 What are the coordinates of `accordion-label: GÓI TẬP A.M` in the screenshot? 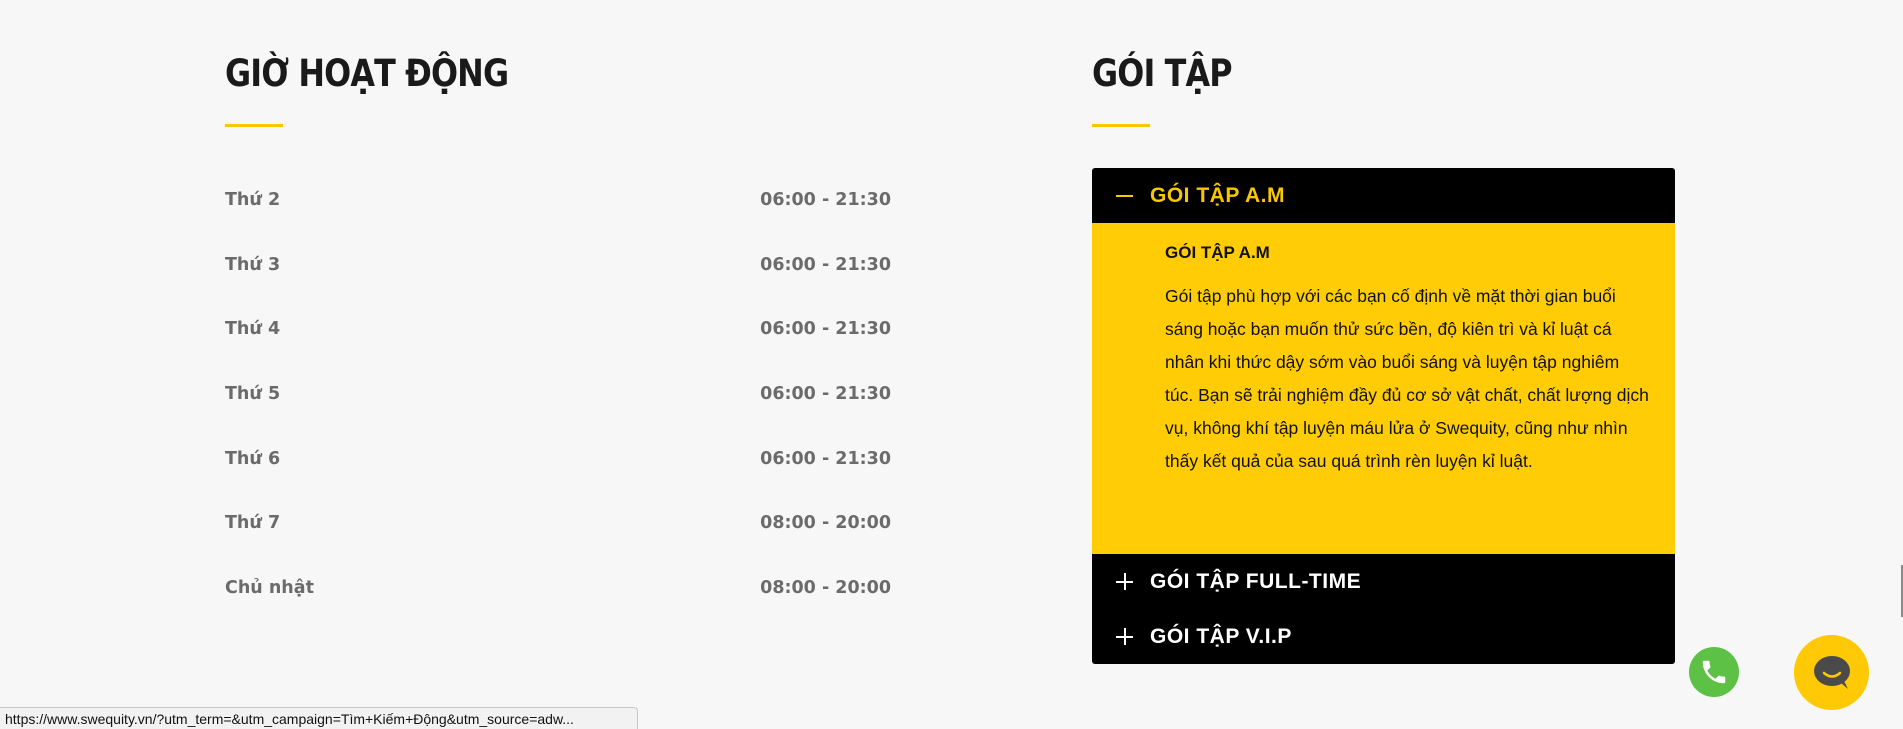 It's located at (1218, 195).